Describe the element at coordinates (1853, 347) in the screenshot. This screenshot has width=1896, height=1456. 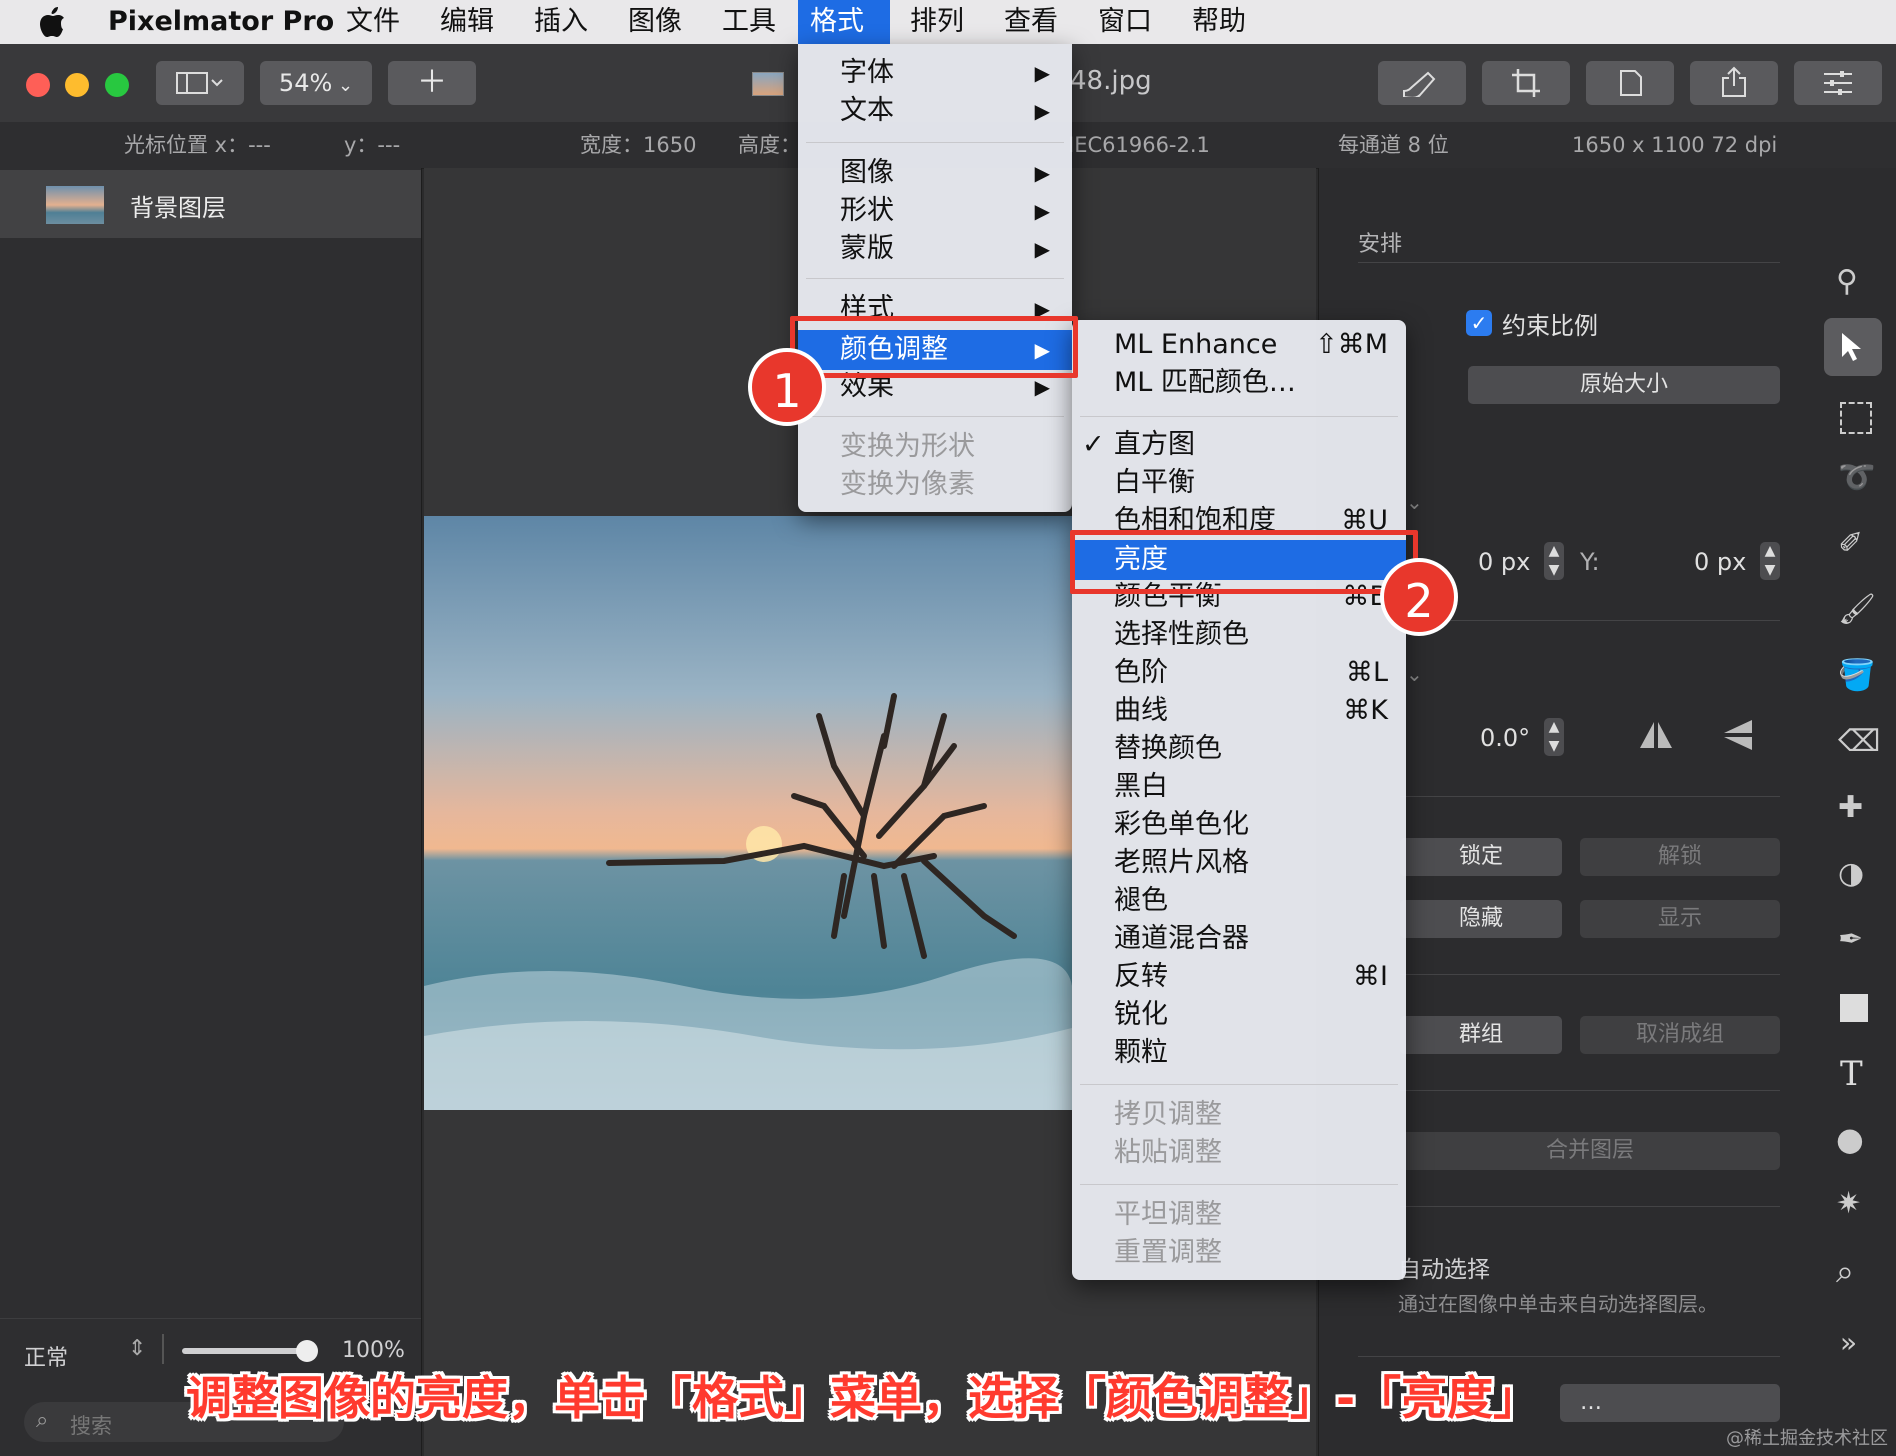
I see `arrange-tool-button` at that location.